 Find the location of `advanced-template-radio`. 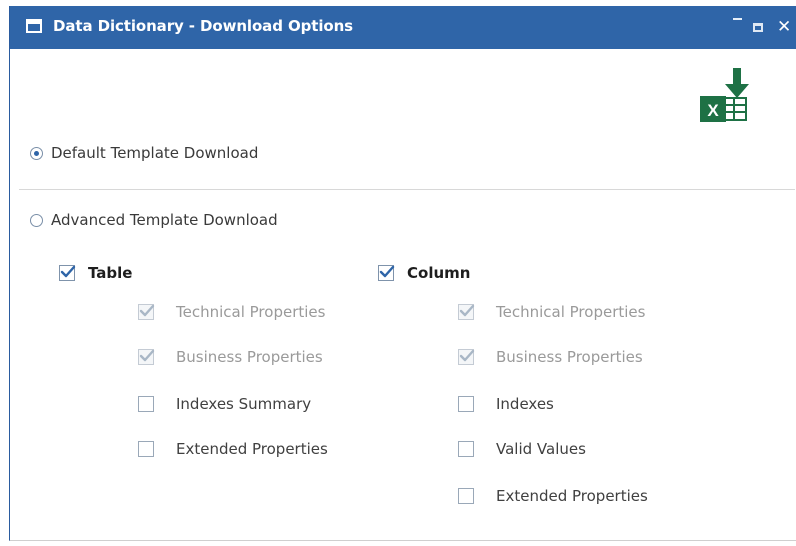

advanced-template-radio is located at coordinates (36, 220).